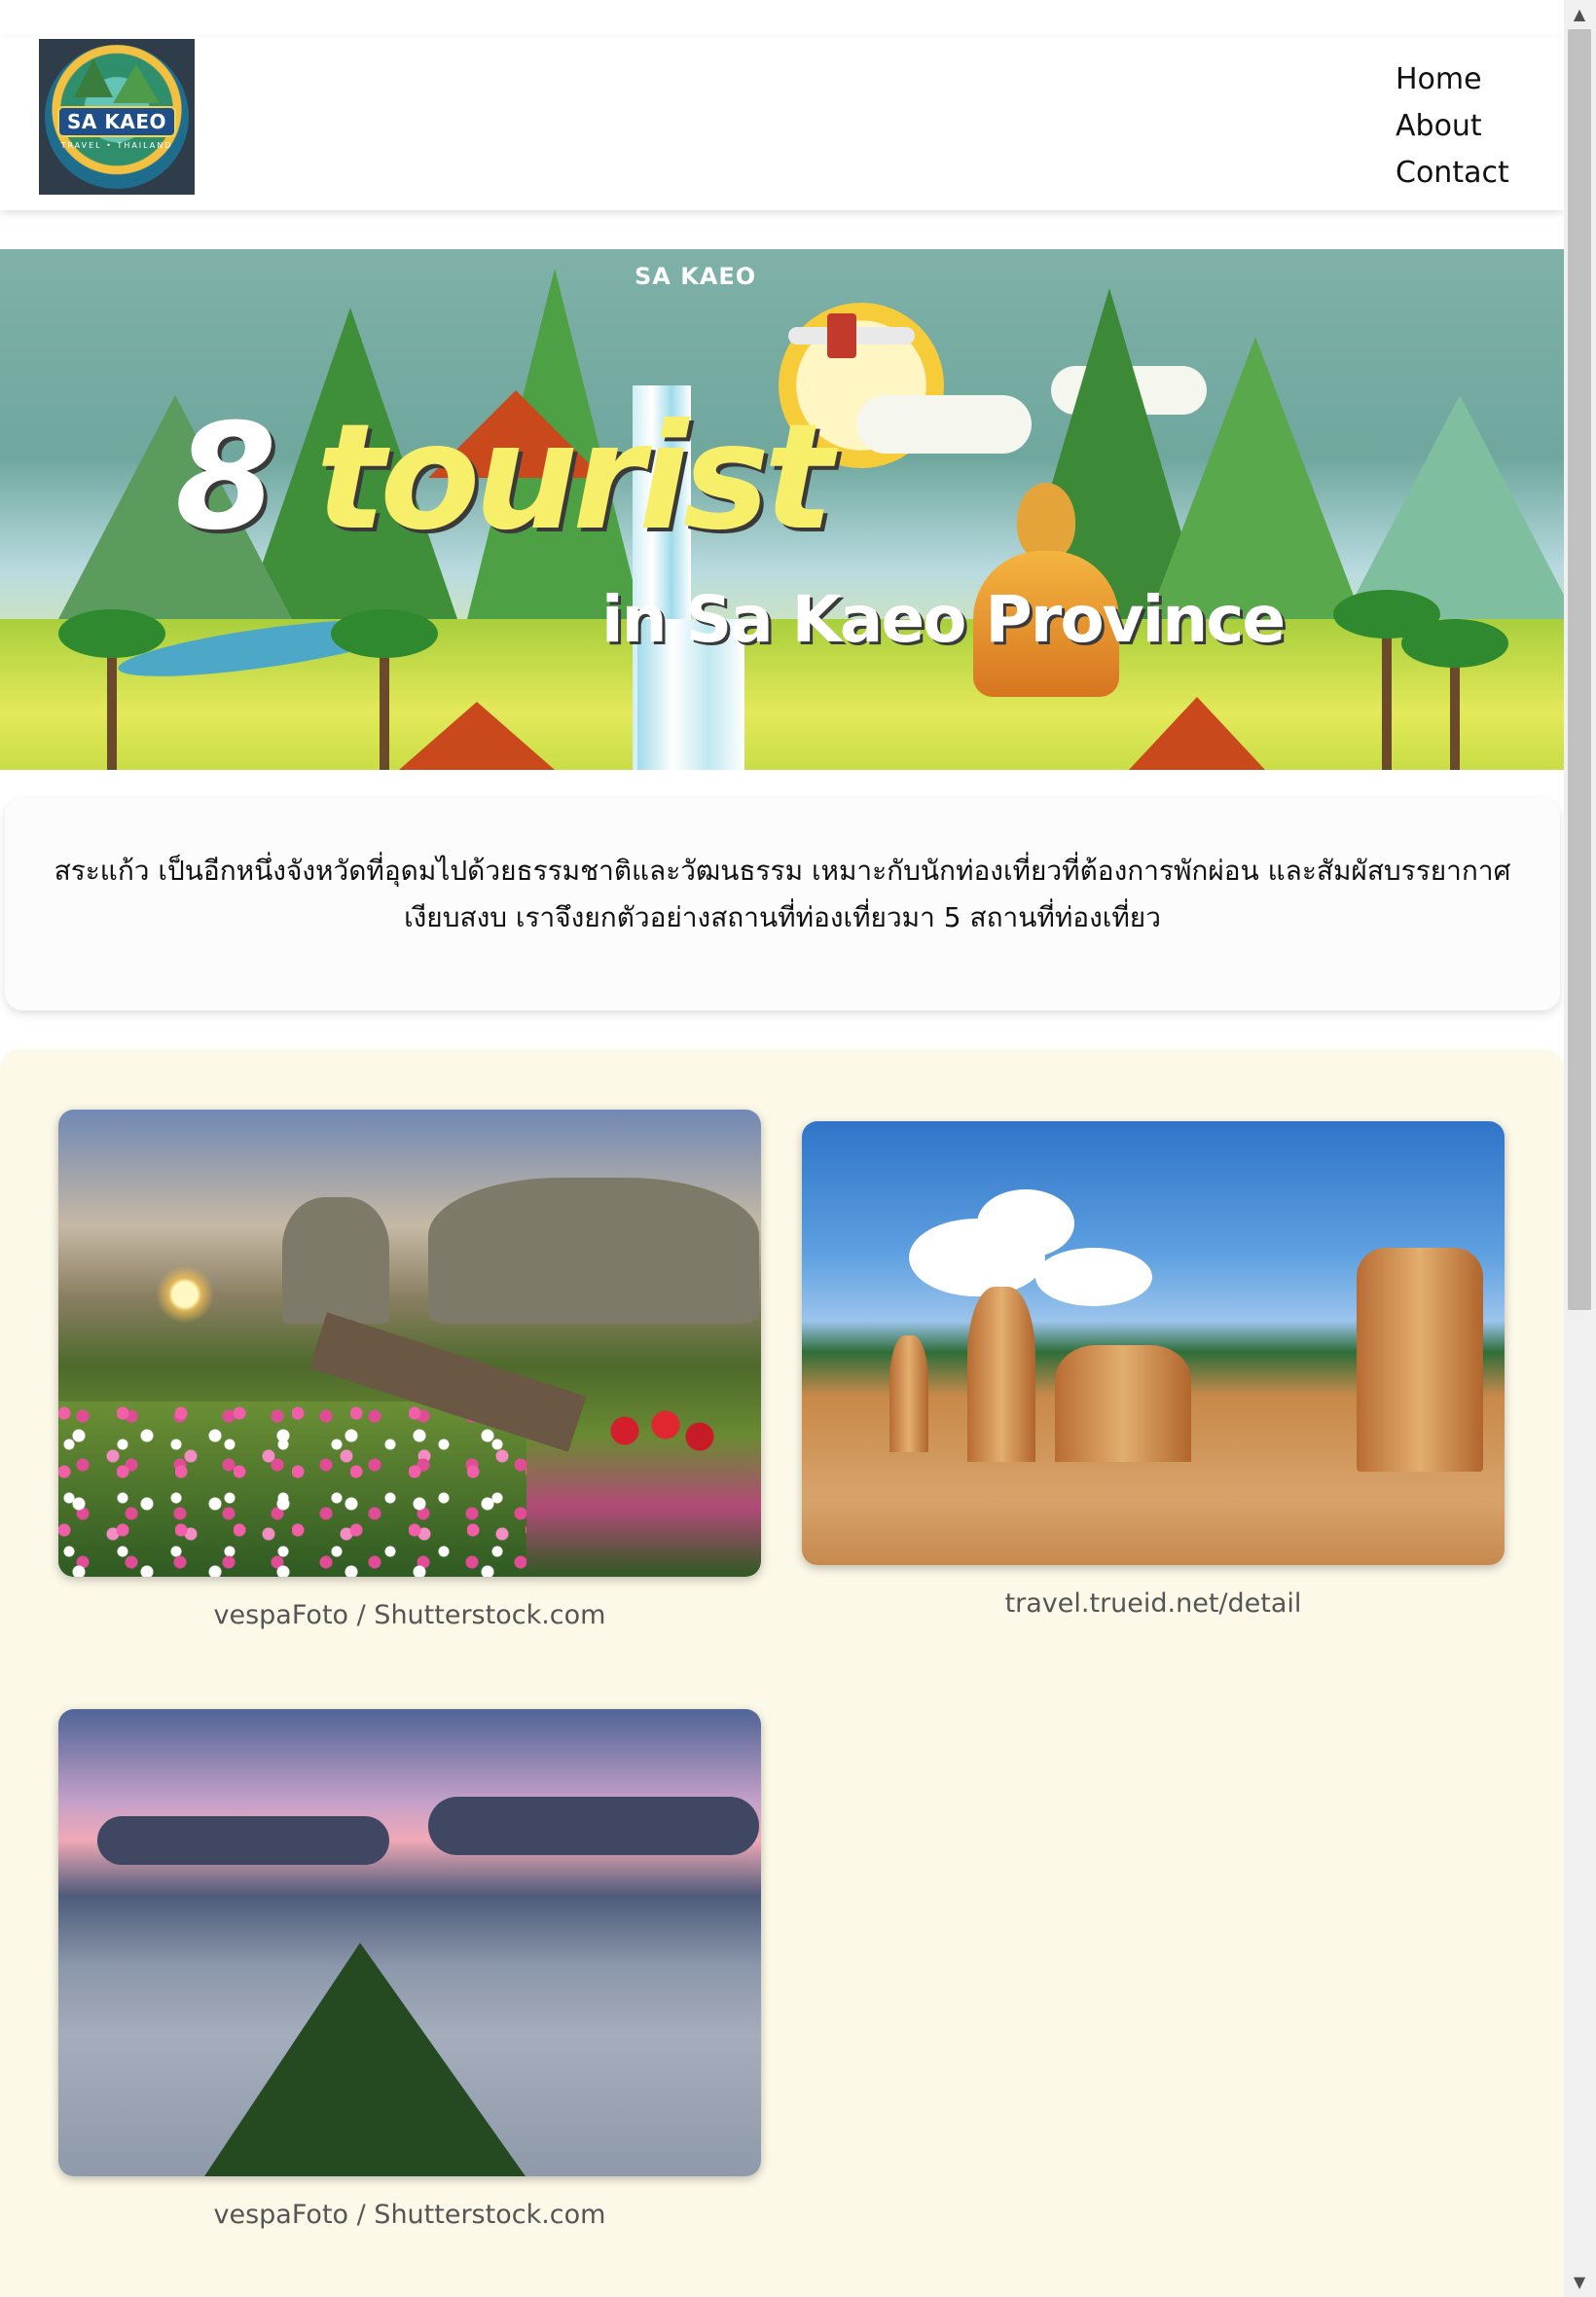  Describe the element at coordinates (1452, 173) in the screenshot. I see `nav-contact-link: Contact` at that location.